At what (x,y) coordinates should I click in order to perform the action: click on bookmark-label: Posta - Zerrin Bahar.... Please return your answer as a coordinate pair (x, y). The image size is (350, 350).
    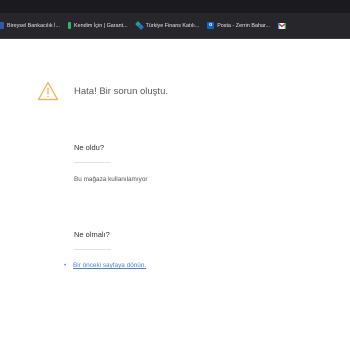
    Looking at the image, I should click on (243, 25).